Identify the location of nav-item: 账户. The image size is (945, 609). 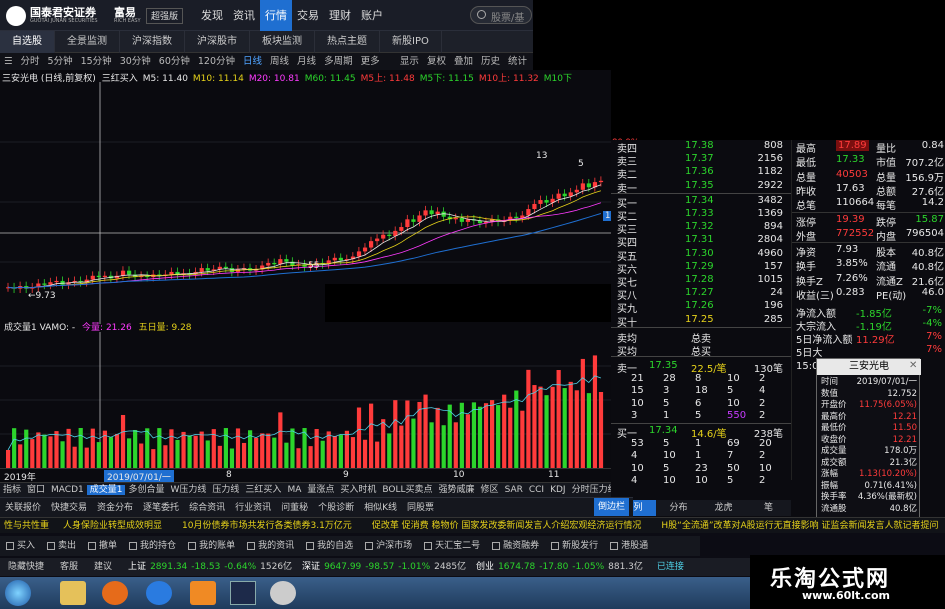
(372, 15).